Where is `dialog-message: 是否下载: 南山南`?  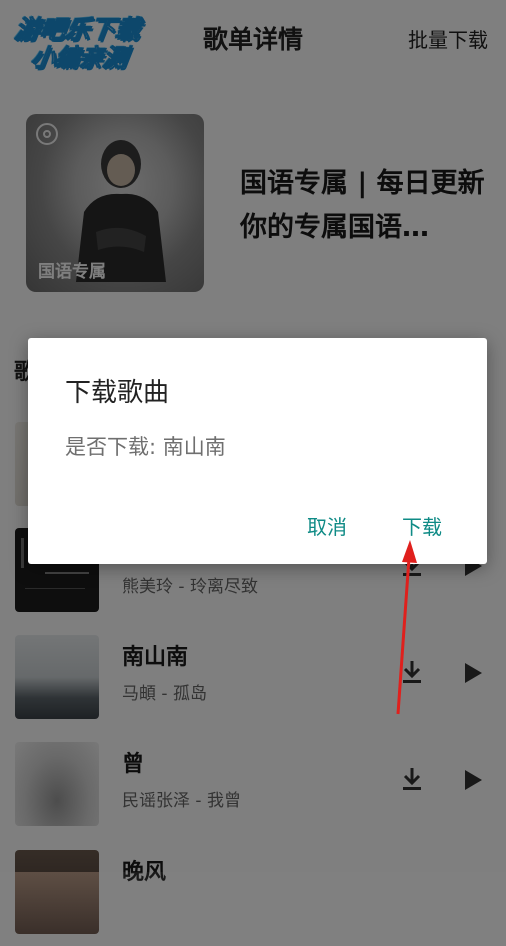 dialog-message: 是否下载: 南山南 is located at coordinates (145, 447).